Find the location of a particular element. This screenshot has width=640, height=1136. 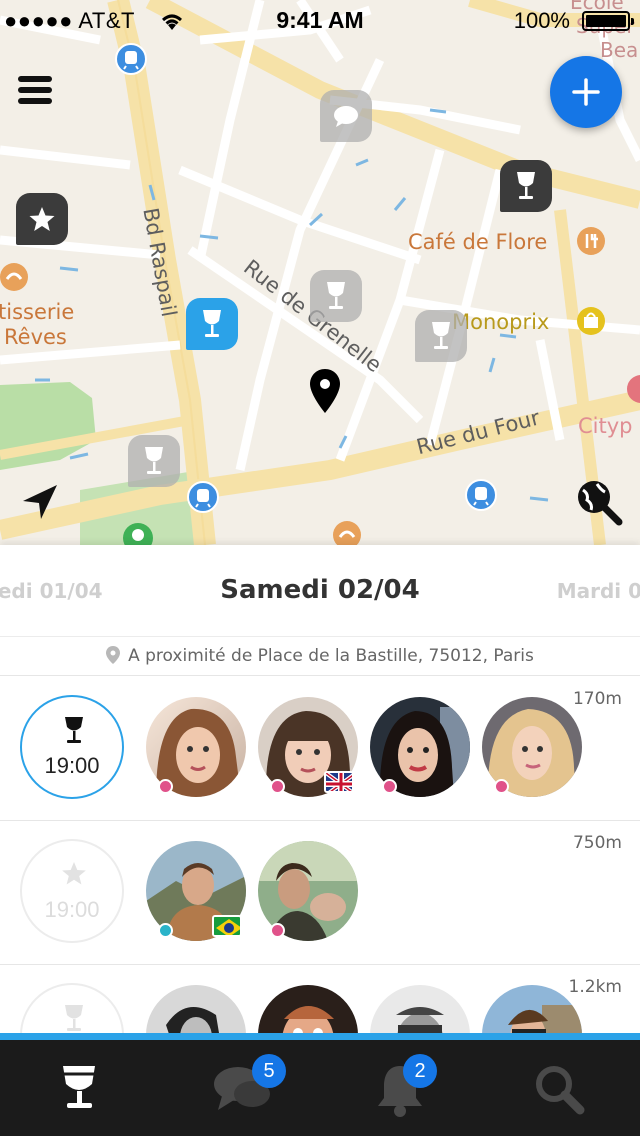

location-pin-icon is located at coordinates (113, 655).